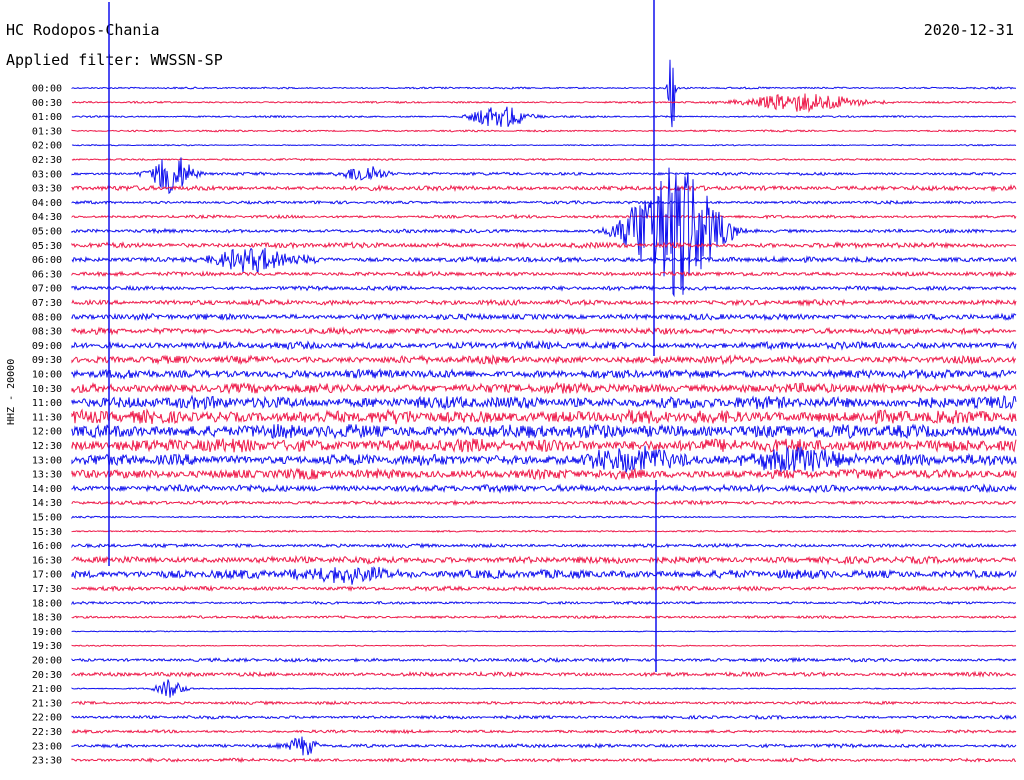 This screenshot has width=1024, height=780. What do you see at coordinates (47, 289) in the screenshot?
I see `time-tick-label: 07:00` at bounding box center [47, 289].